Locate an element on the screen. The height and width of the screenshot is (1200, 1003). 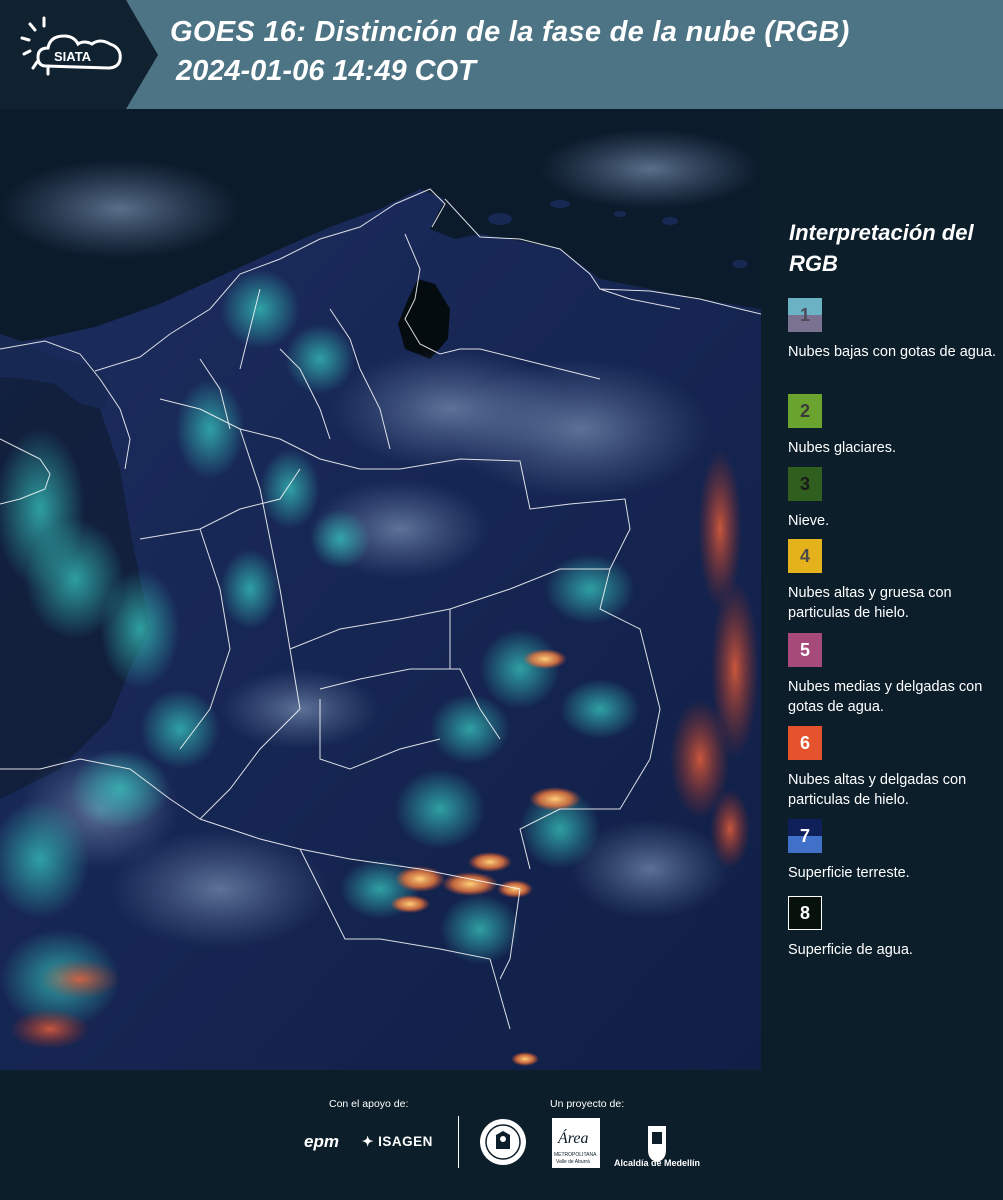
legend-item-2: 2 Nubes glaciares. is located at coordinates (893, 426).